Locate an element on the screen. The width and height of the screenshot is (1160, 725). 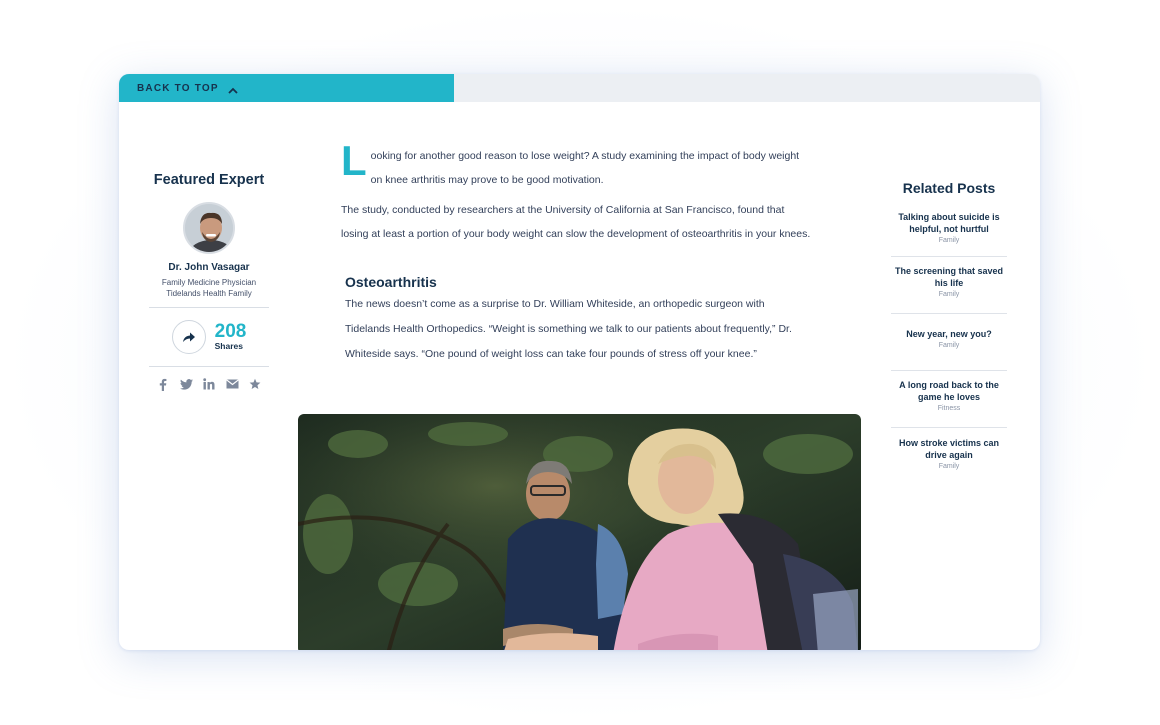
twitter-icon is located at coordinates (186, 384).